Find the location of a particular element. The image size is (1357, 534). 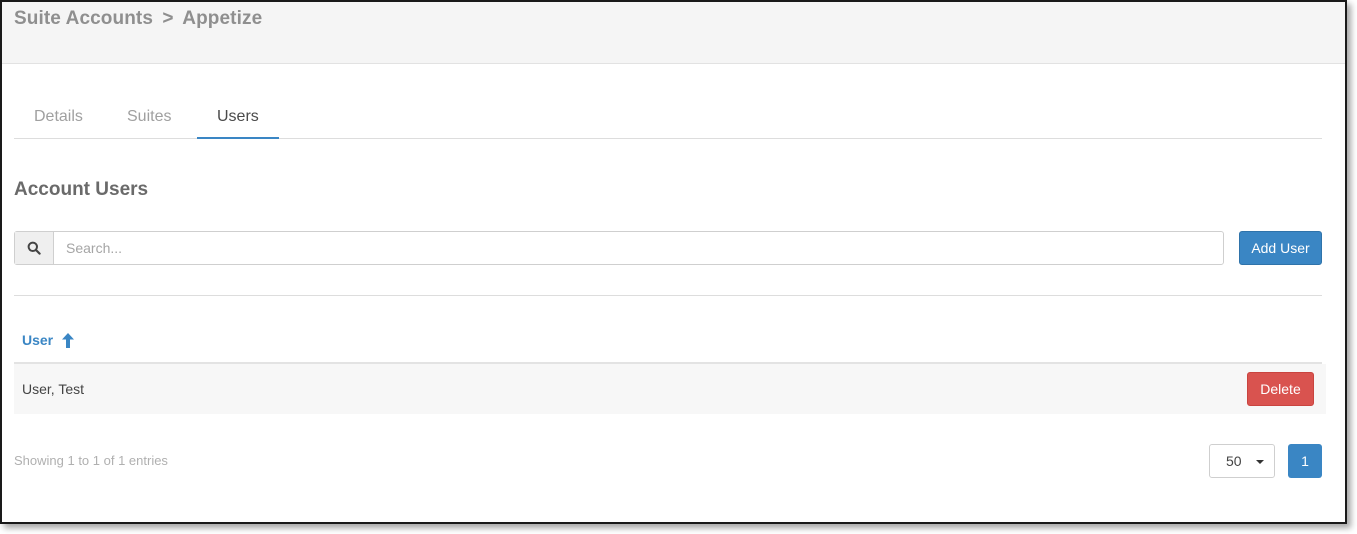

search-bar is located at coordinates (619, 248).